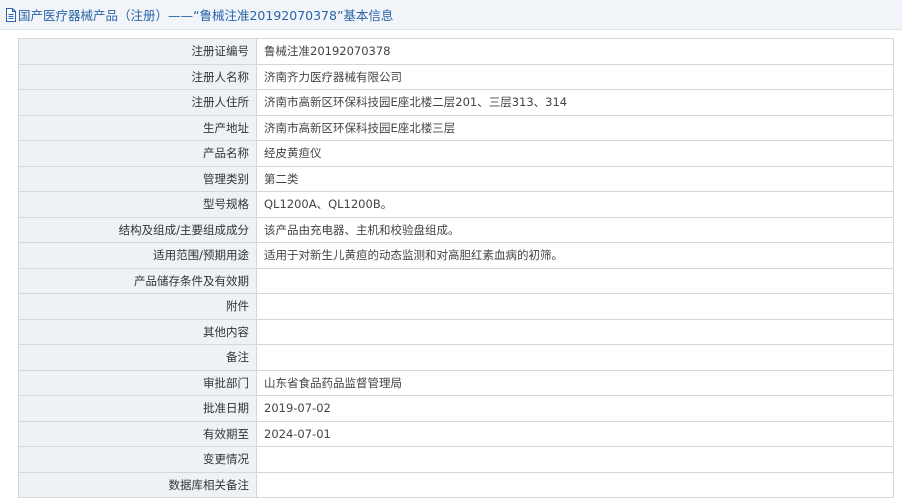  What do you see at coordinates (137, 127) in the screenshot?
I see `row-label: 生产地址` at bounding box center [137, 127].